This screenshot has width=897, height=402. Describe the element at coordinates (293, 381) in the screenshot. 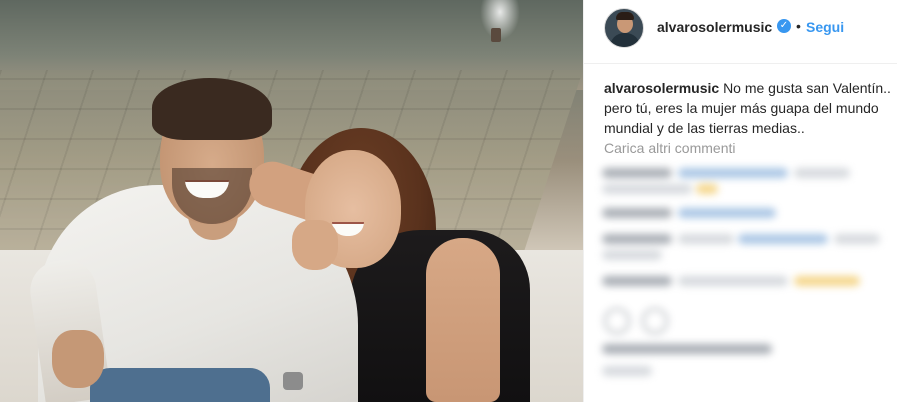

I see `wristwatch` at that location.